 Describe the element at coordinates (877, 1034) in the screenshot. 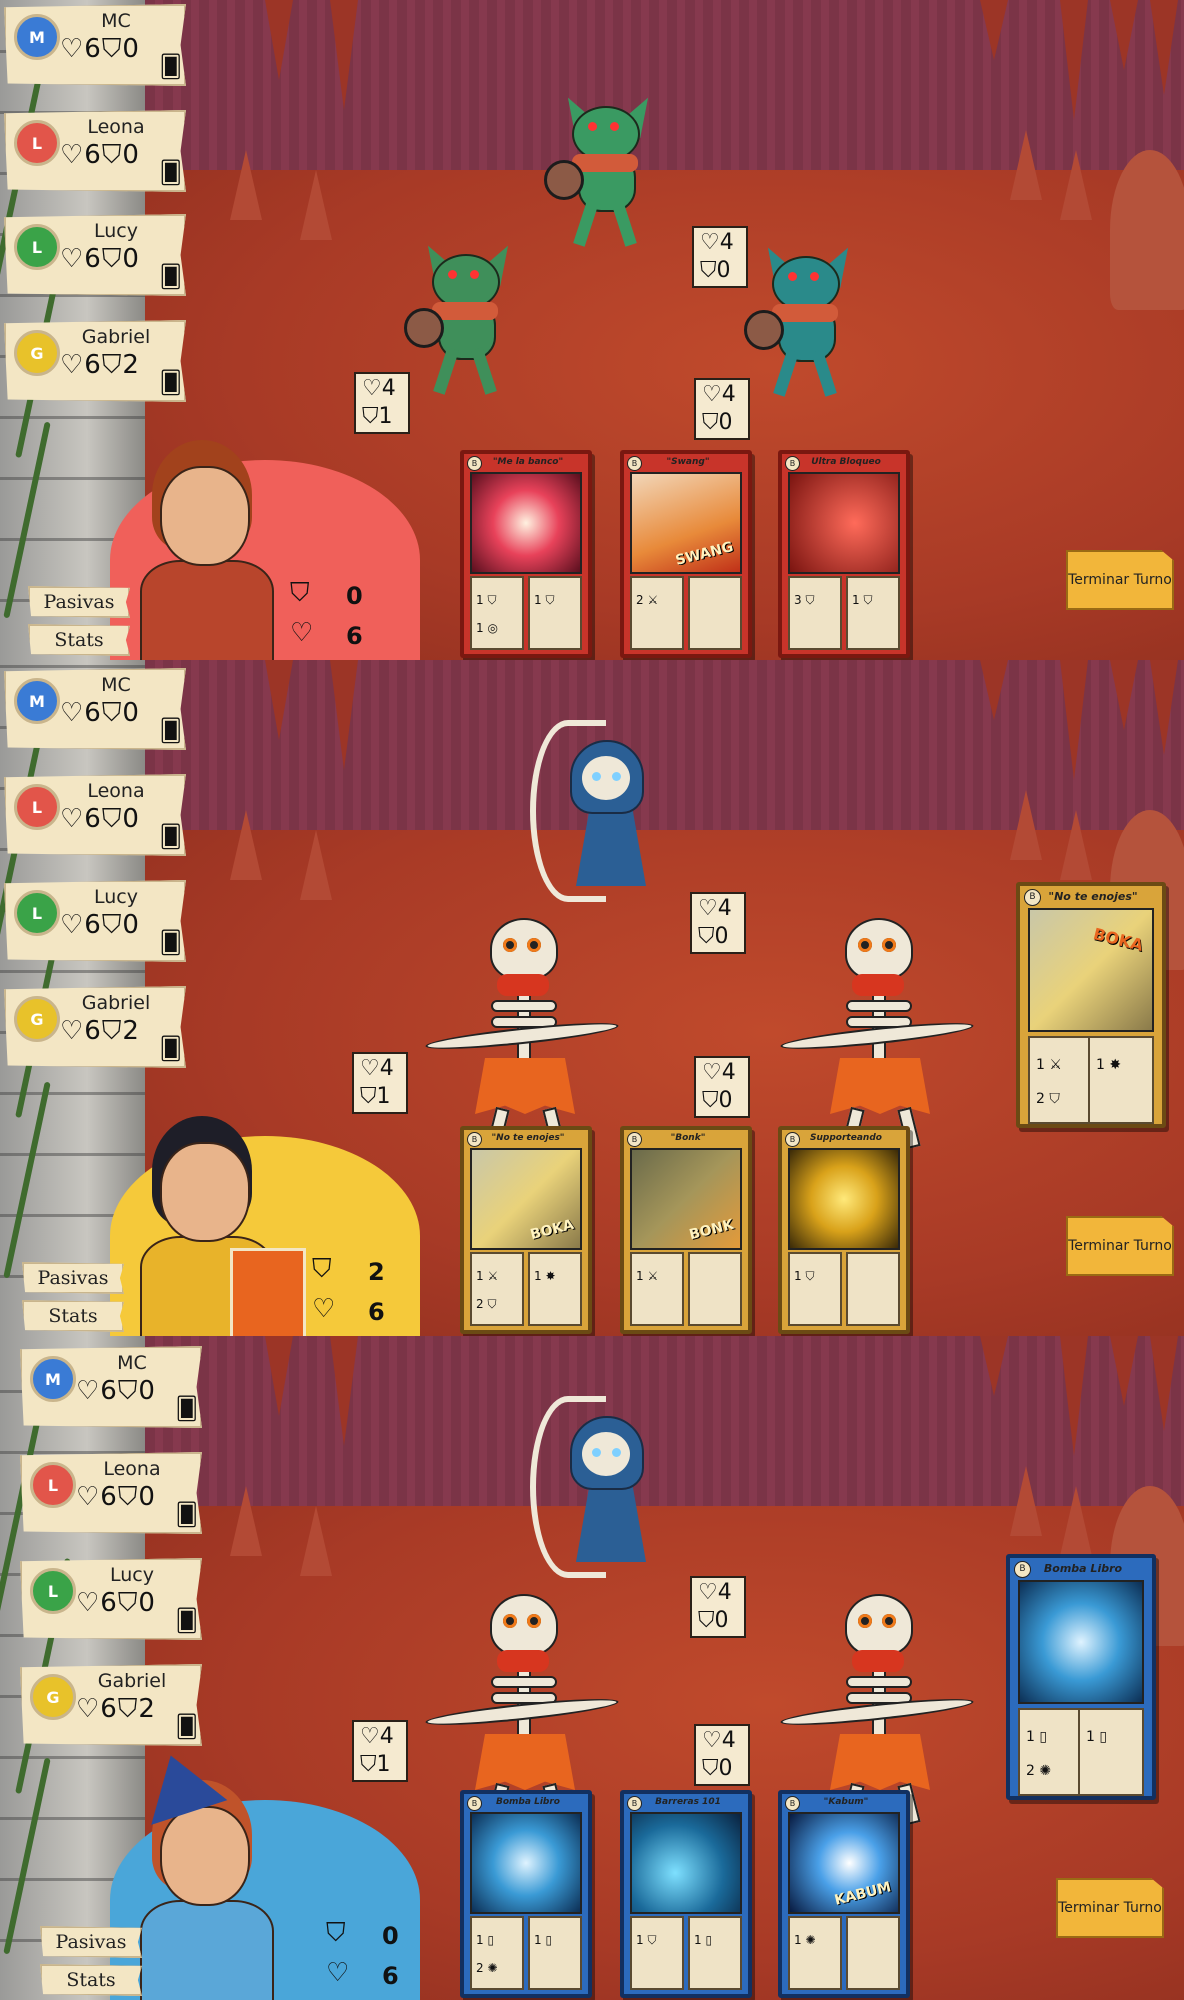

I see `enemy-skeleton-right` at that location.